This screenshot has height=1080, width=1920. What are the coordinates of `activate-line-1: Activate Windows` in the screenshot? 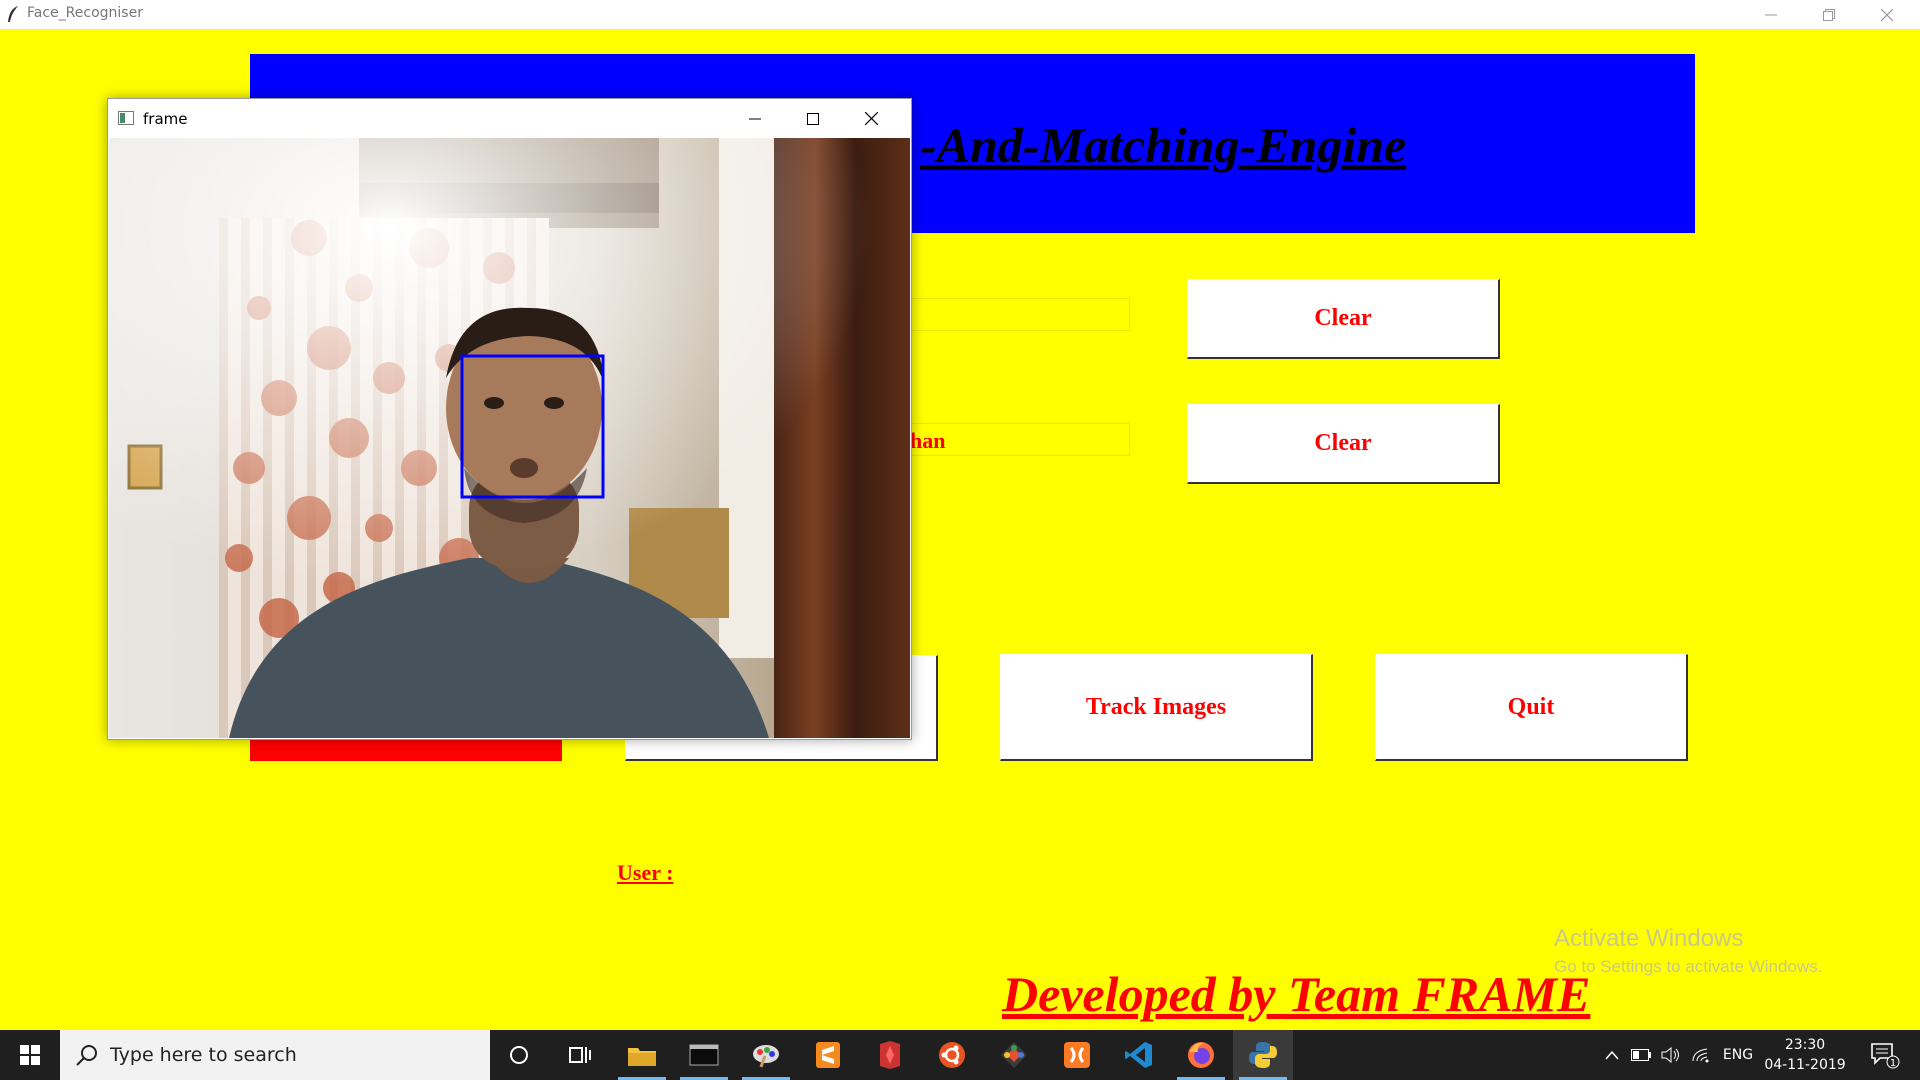 It's located at (1649, 938).